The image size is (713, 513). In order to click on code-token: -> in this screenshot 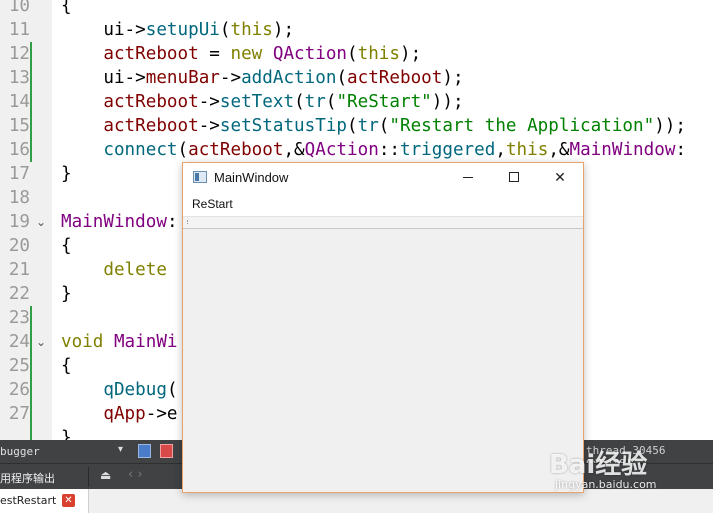, I will do `click(230, 78)`.